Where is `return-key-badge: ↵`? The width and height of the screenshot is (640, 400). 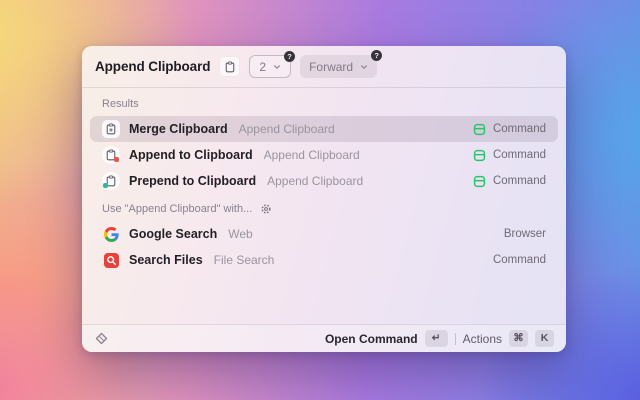 return-key-badge: ↵ is located at coordinates (436, 338).